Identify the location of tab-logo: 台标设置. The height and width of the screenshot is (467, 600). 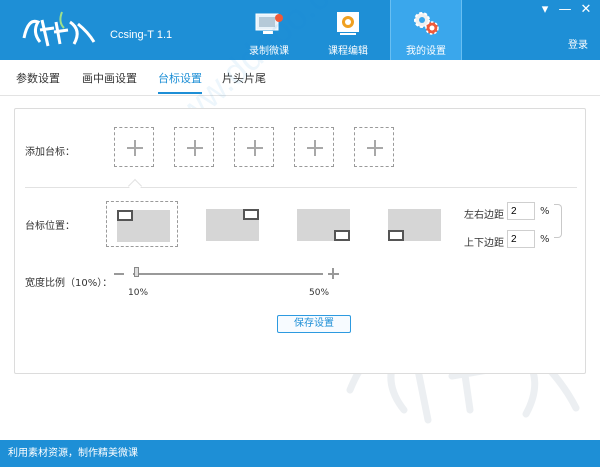
(180, 82).